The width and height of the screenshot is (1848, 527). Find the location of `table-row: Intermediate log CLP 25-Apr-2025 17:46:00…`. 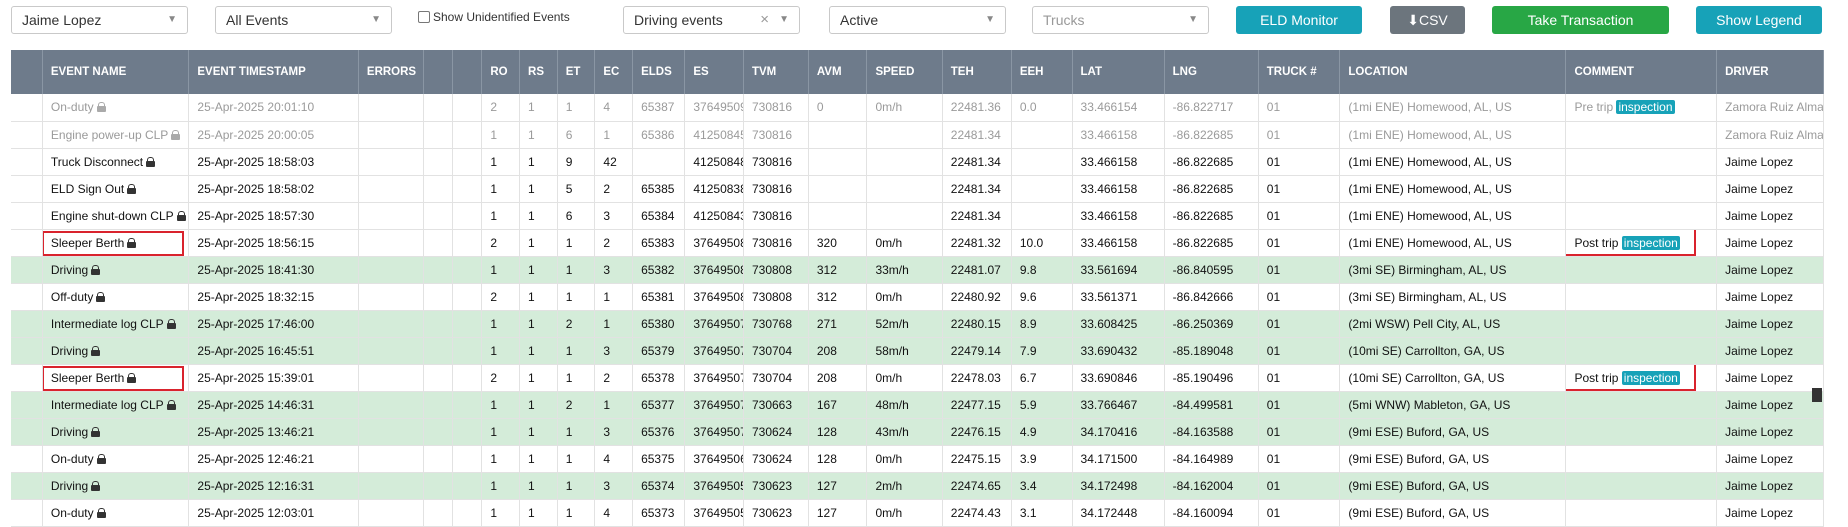

table-row: Intermediate log CLP 25-Apr-2025 17:46:00… is located at coordinates (917, 324).